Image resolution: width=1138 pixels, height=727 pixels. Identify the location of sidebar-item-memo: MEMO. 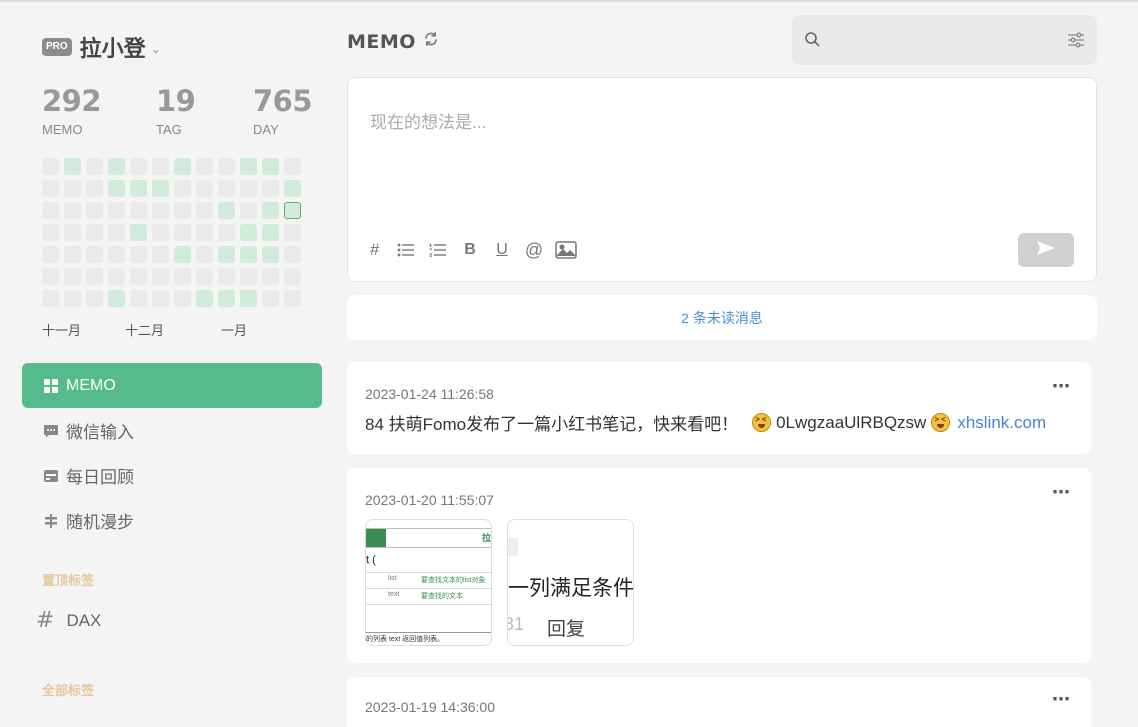
(172, 385).